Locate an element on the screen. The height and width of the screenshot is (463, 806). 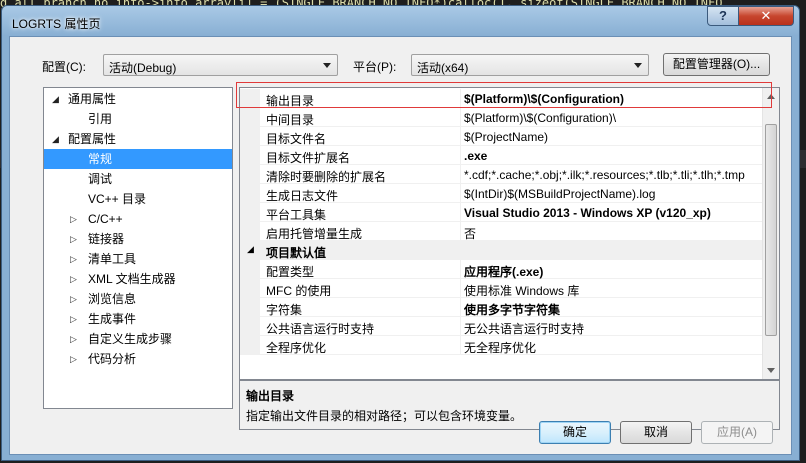
tree-item-label: C/C++ is located at coordinates (105, 219).